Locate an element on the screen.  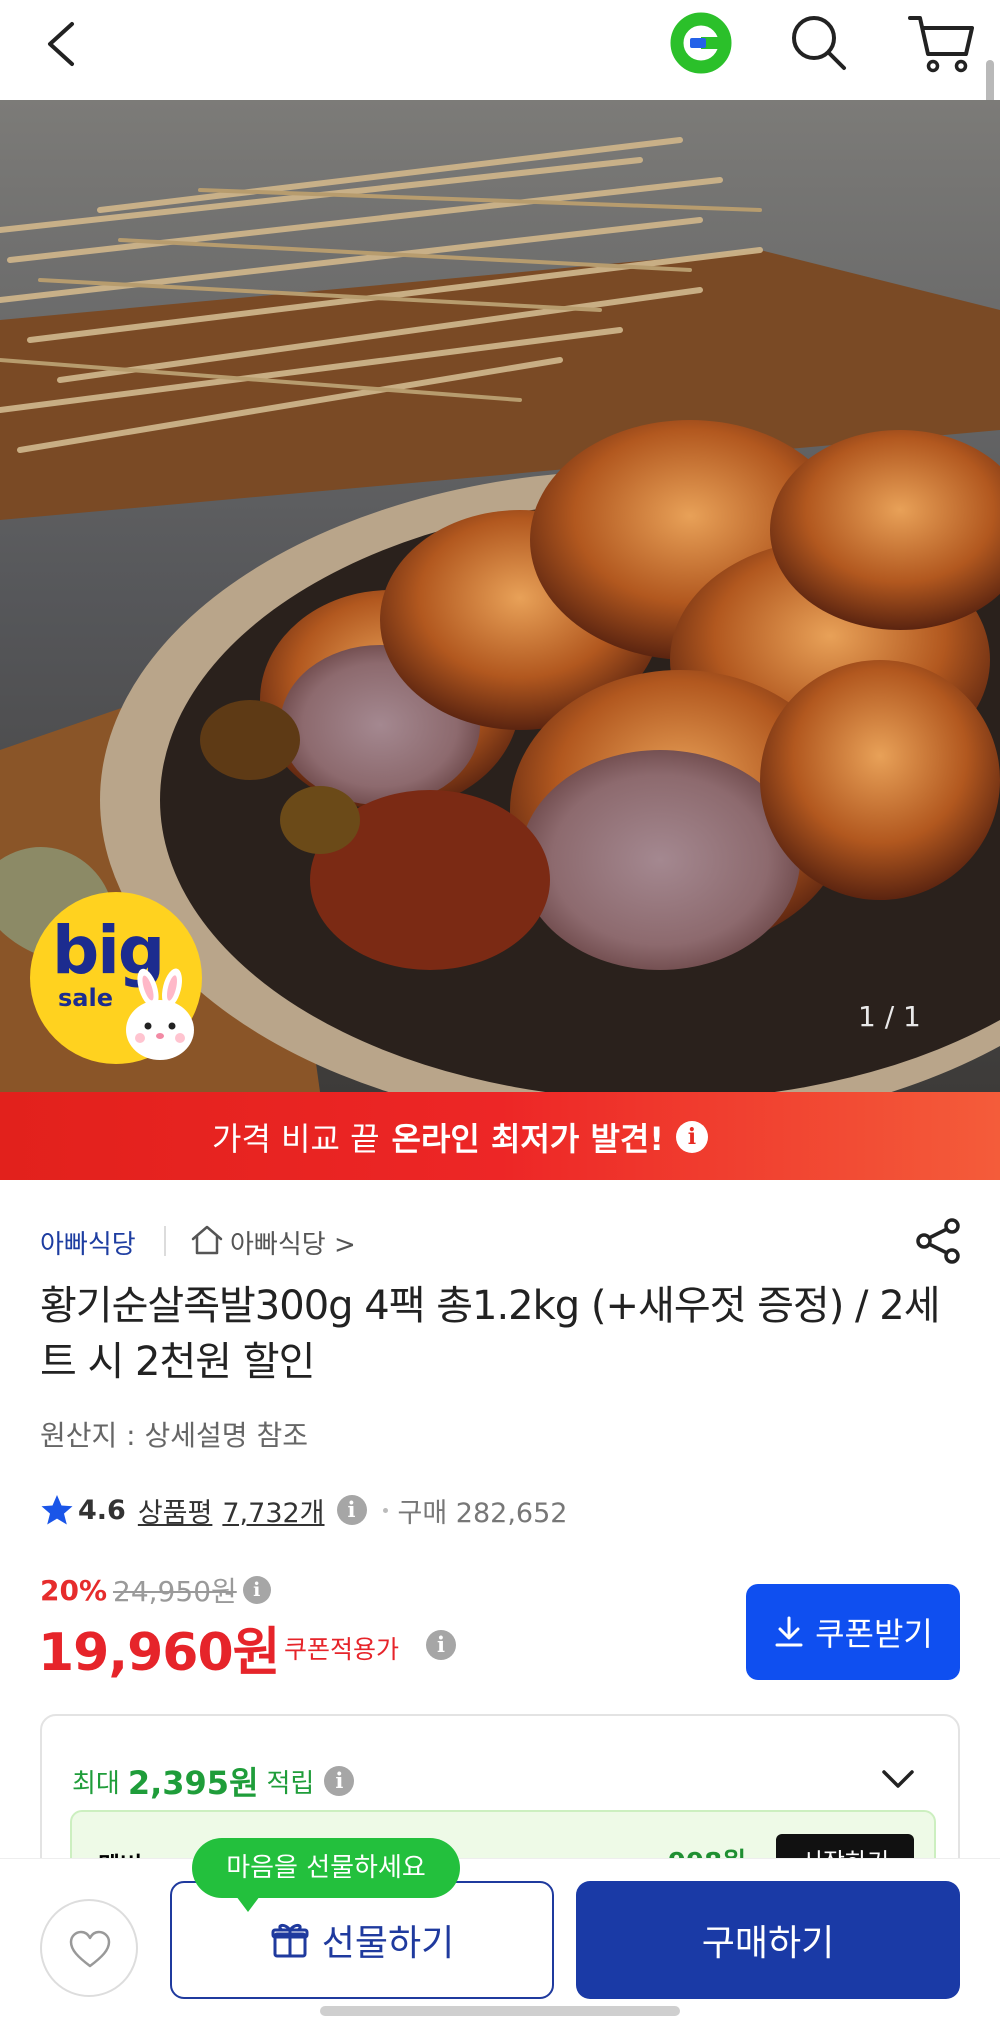
coupon-price-label: 쿠폰적용가 is located at coordinates (342, 1649).